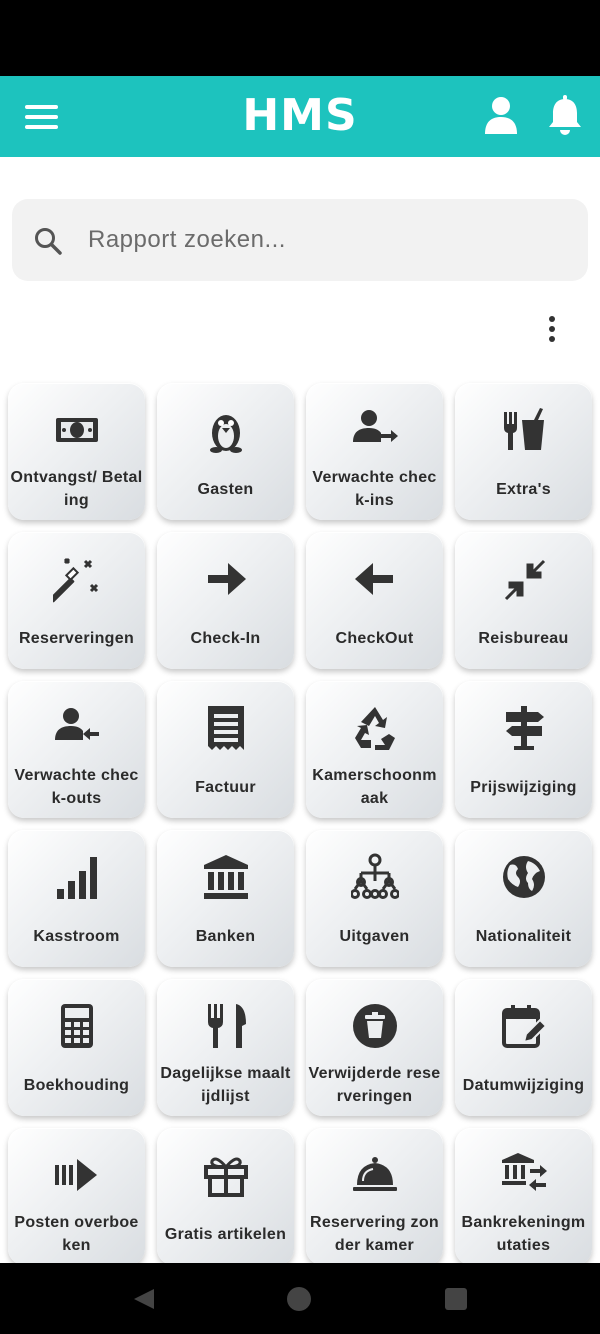  Describe the element at coordinates (374, 1085) in the screenshot. I see `tile-label: Verwijderde reserveringen` at that location.